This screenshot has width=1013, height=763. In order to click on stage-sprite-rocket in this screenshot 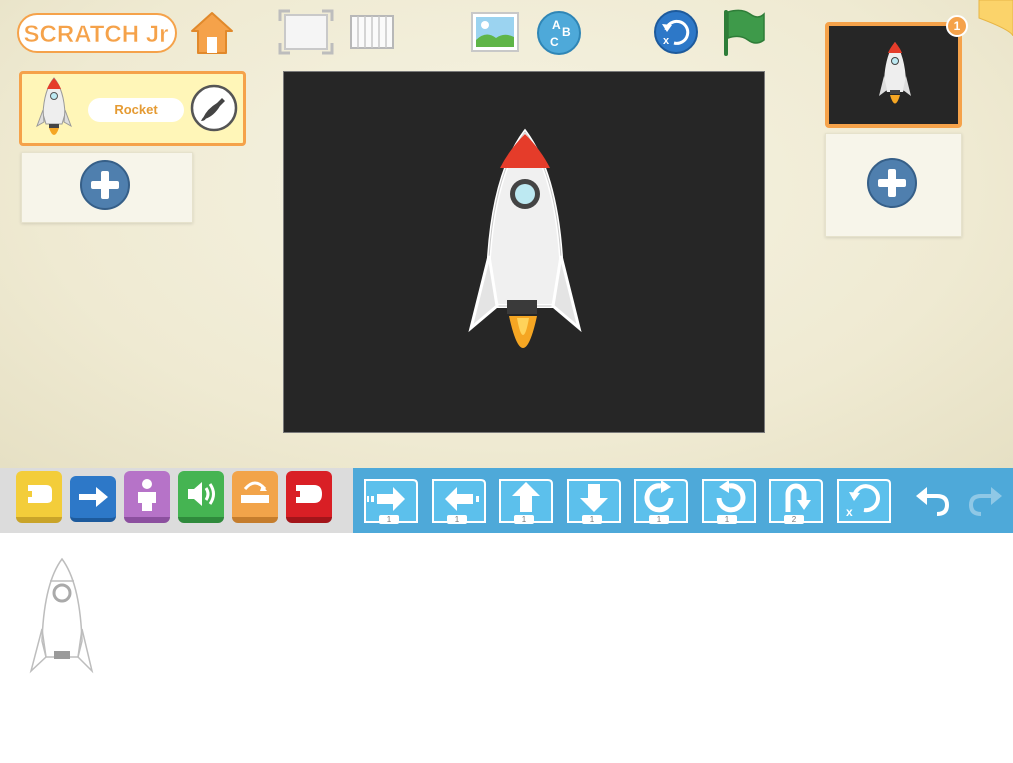, I will do `click(525, 251)`.